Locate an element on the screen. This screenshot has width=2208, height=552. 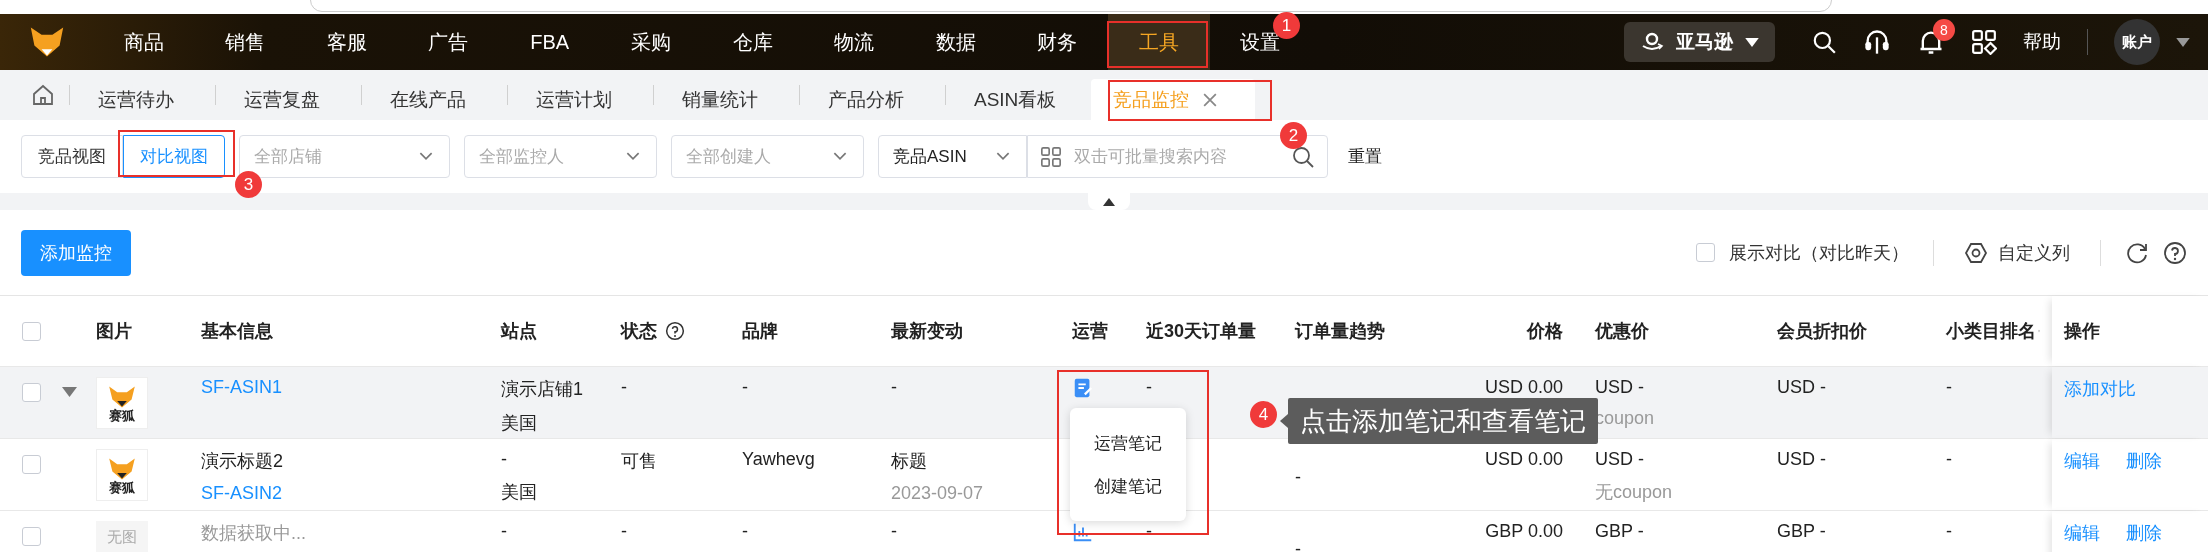
page-tab: 产品分析 is located at coordinates (872, 99).